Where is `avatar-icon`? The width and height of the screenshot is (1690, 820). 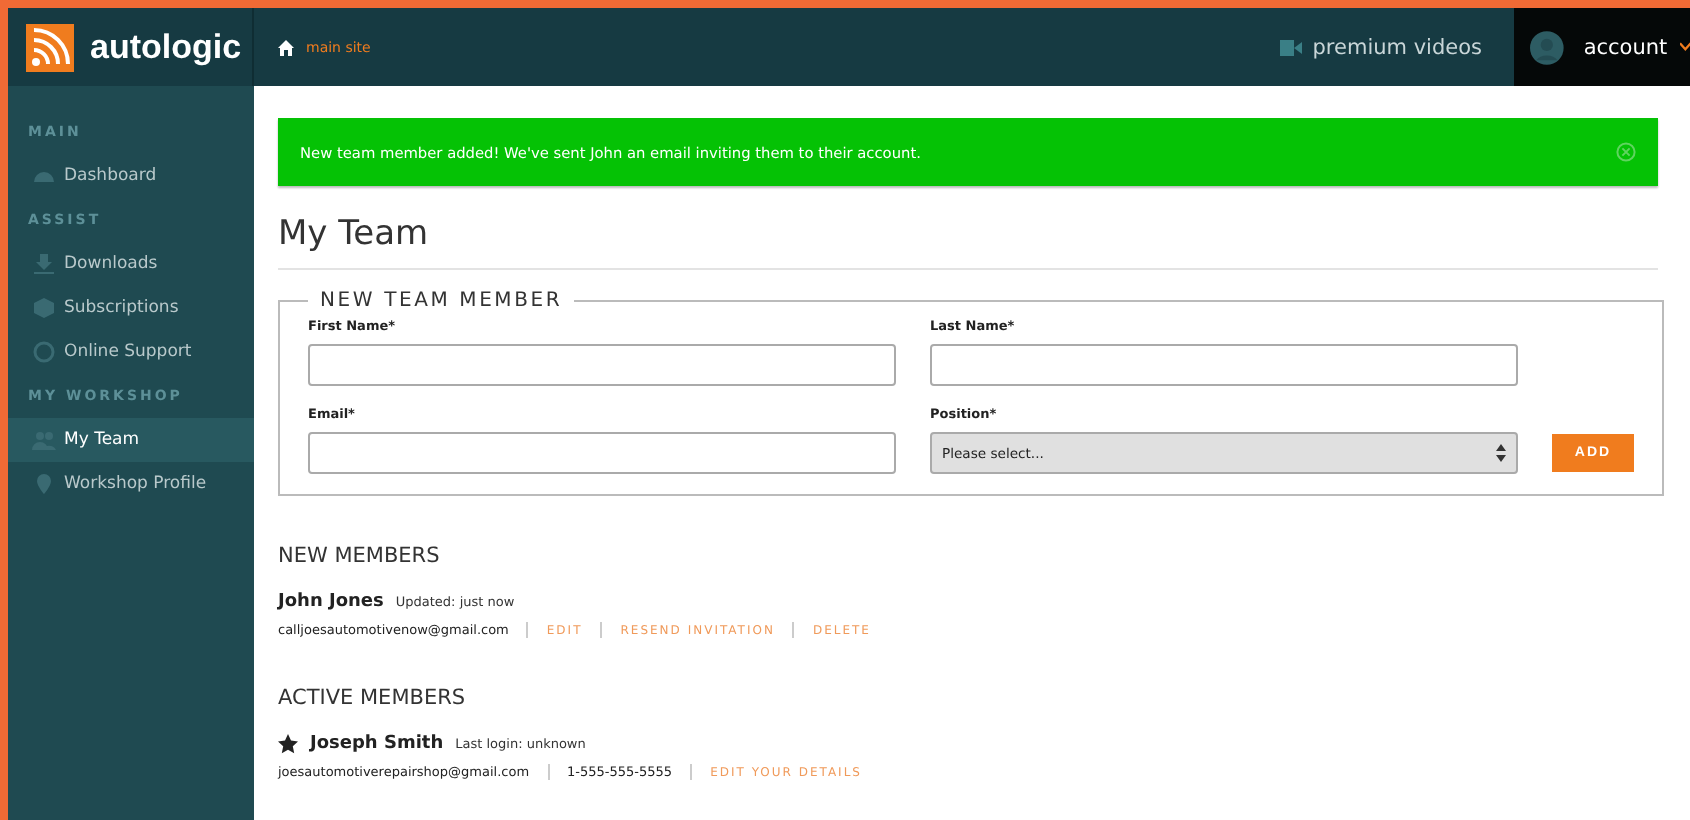
avatar-icon is located at coordinates (1547, 47).